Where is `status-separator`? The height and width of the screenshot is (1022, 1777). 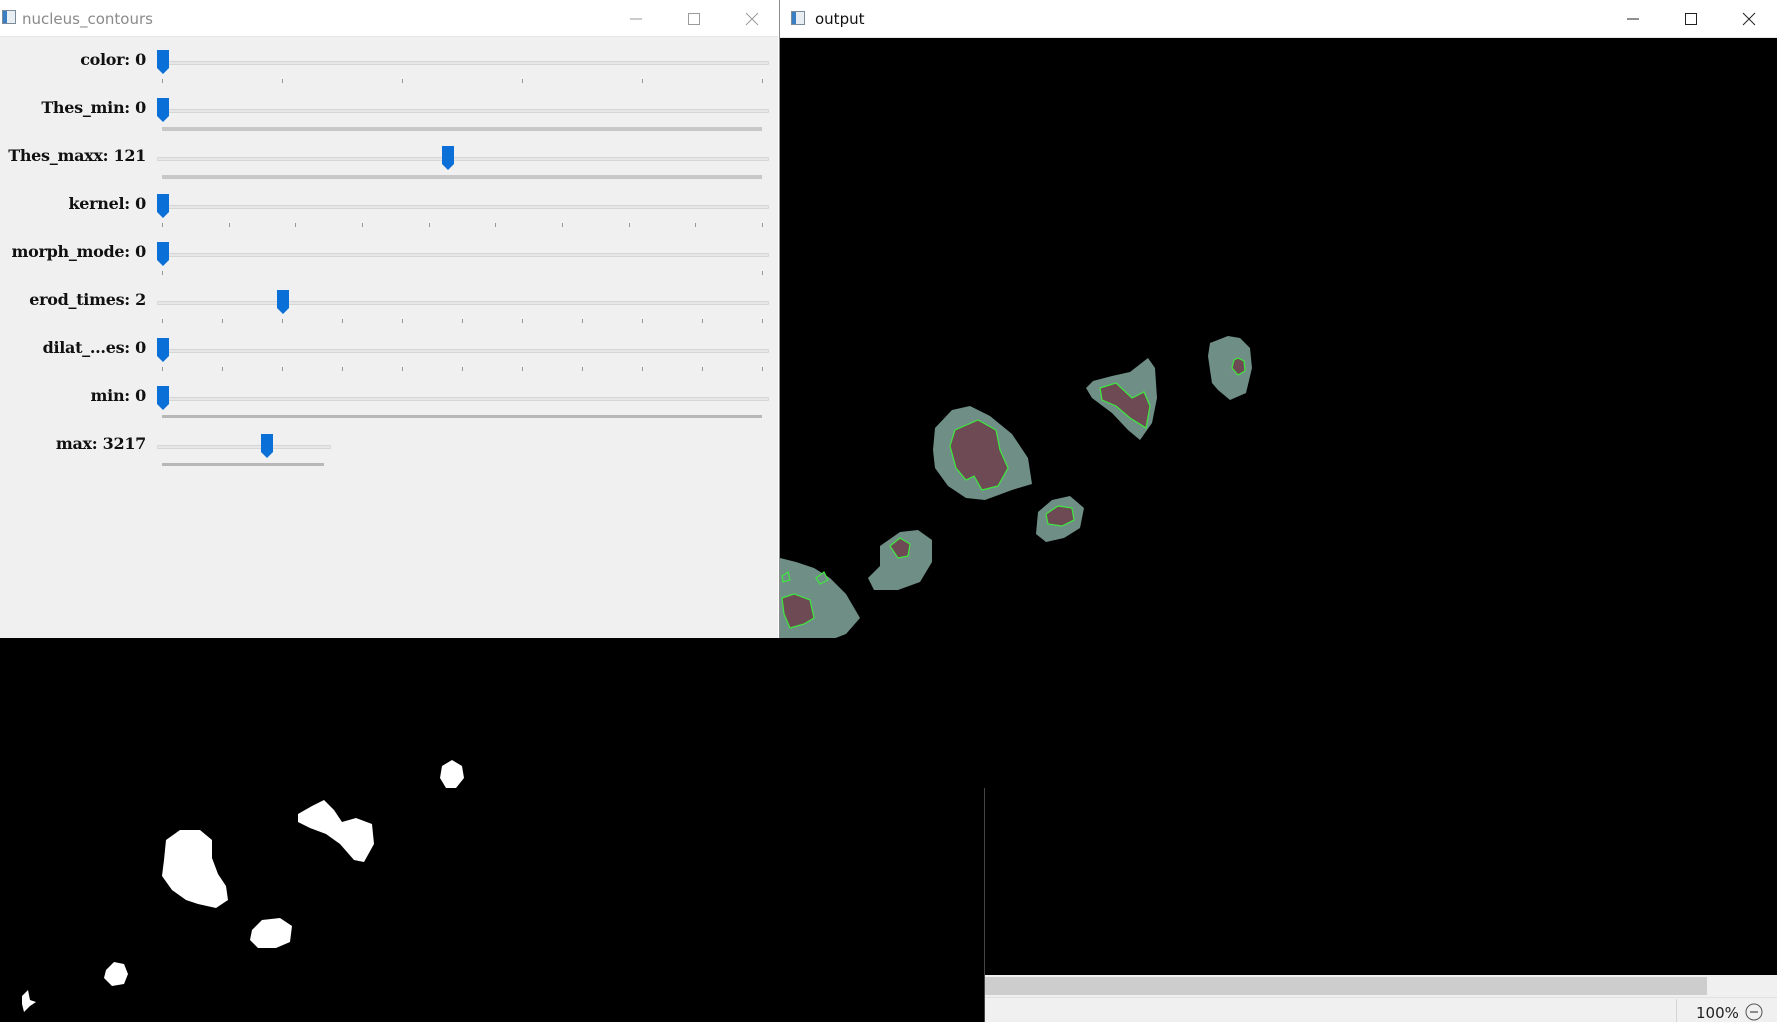
status-separator is located at coordinates (1676, 1010).